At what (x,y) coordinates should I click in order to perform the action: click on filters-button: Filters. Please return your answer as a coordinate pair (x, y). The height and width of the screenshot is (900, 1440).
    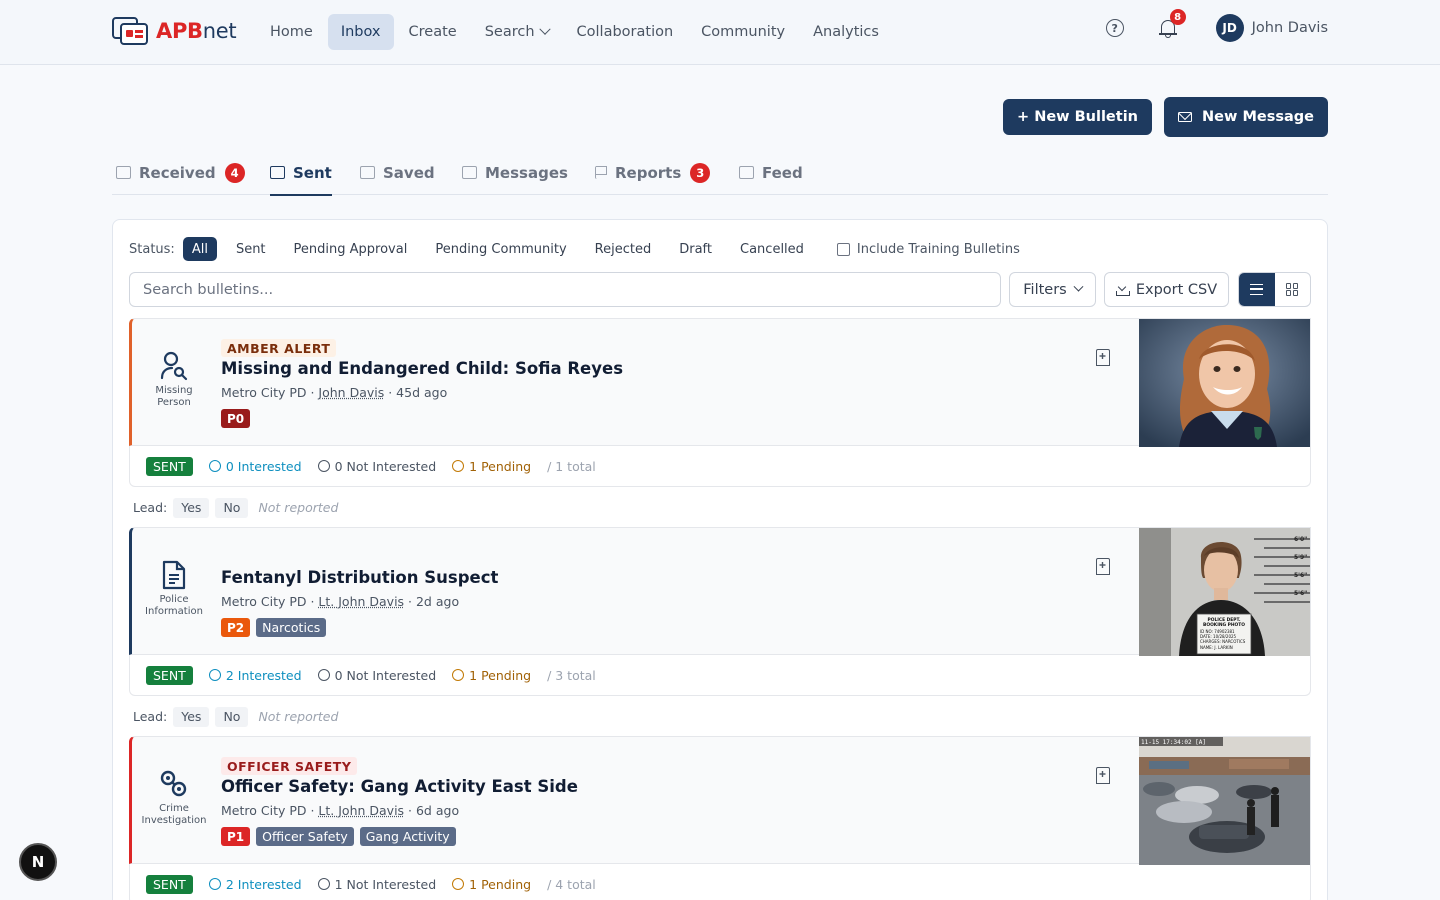
    Looking at the image, I should click on (1052, 289).